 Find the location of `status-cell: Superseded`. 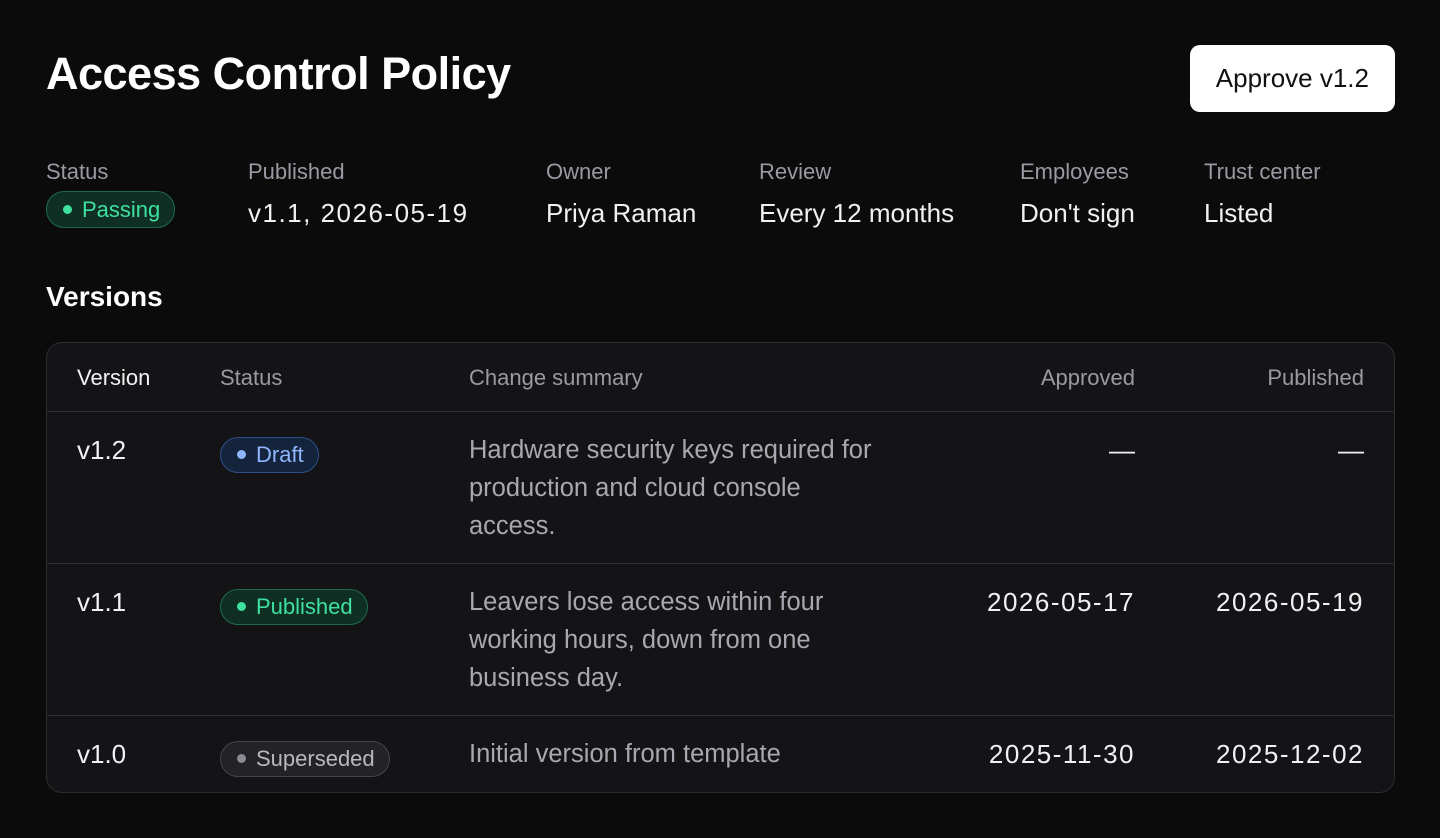

status-cell: Superseded is located at coordinates (305, 756).